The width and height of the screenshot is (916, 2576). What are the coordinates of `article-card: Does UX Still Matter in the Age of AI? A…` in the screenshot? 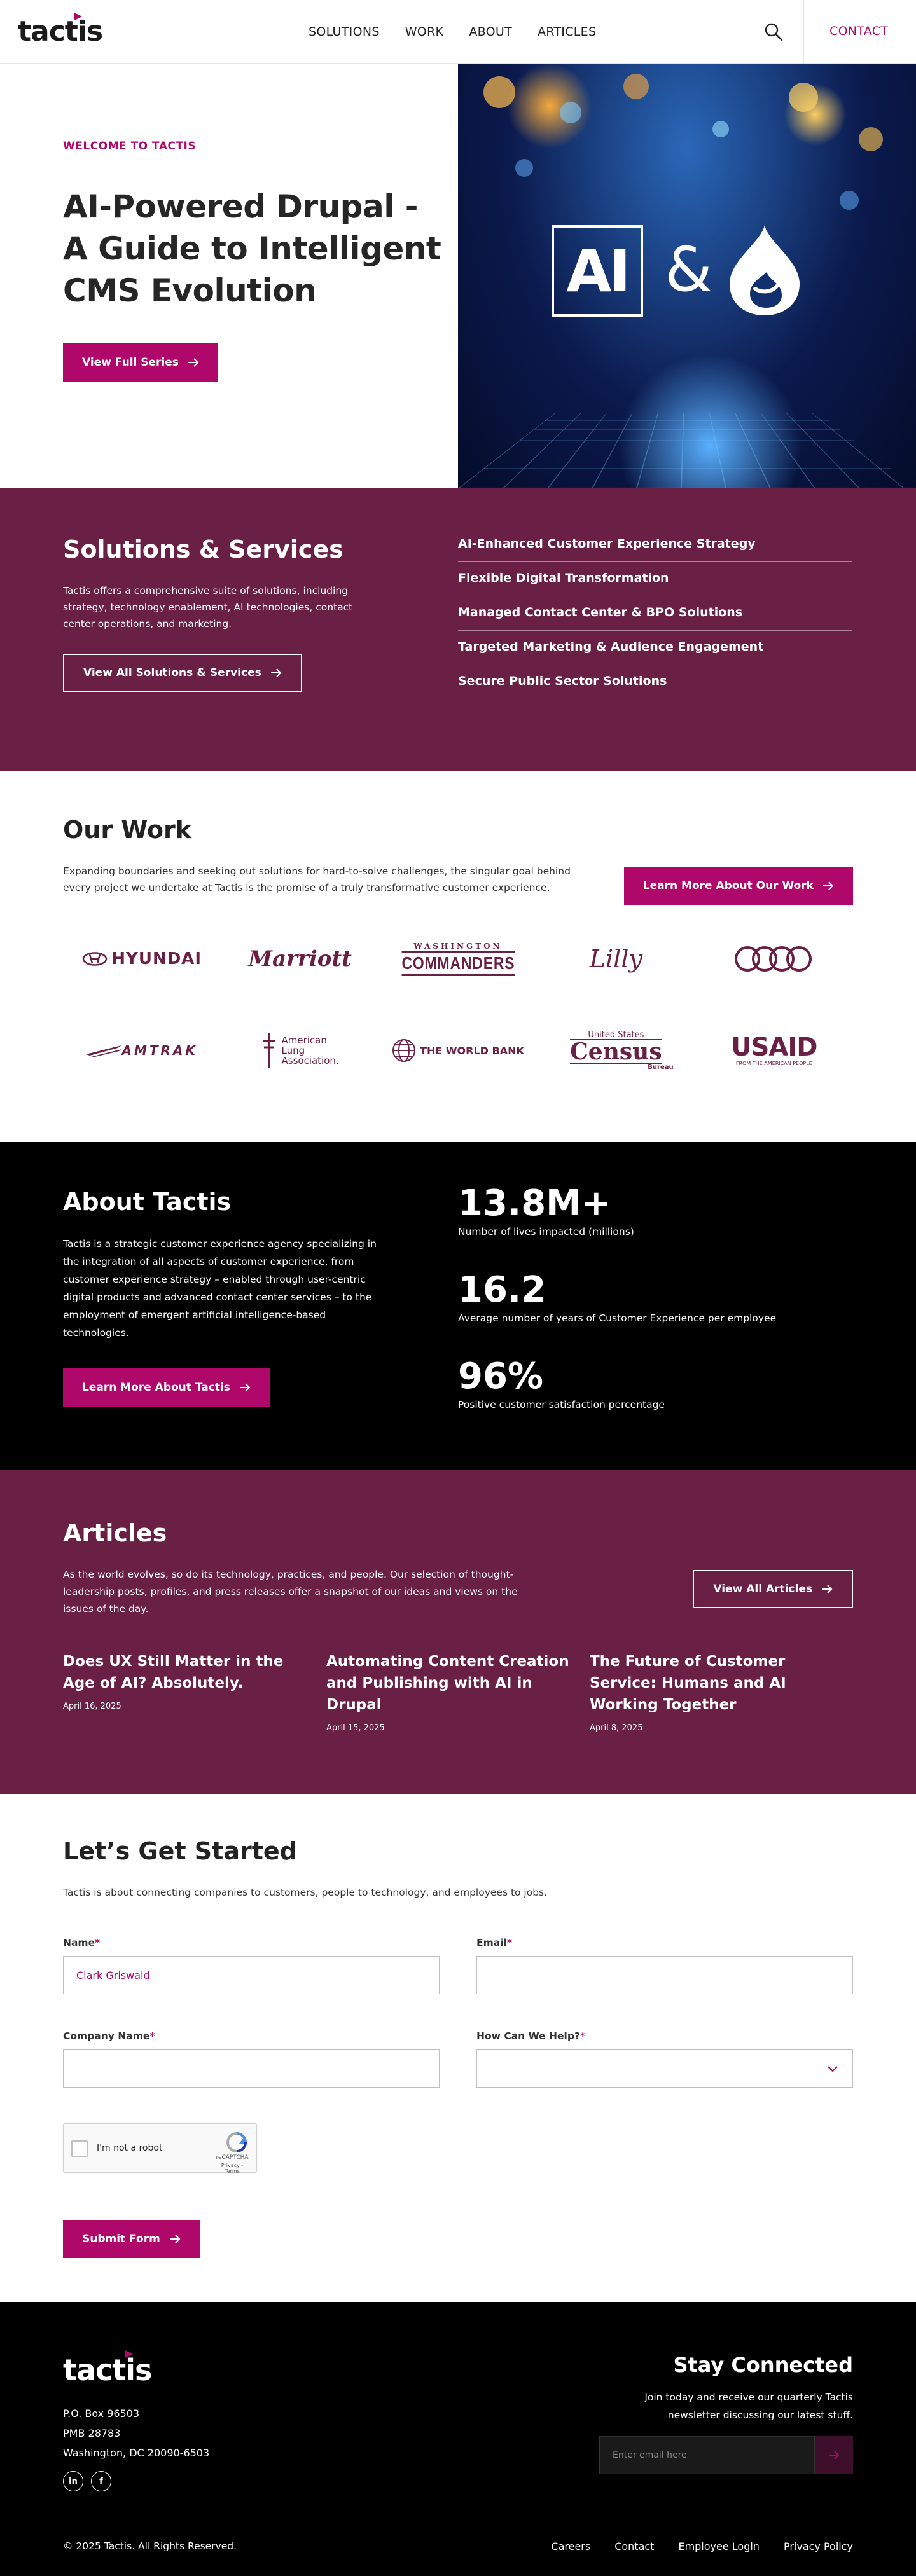 It's located at (194, 1692).